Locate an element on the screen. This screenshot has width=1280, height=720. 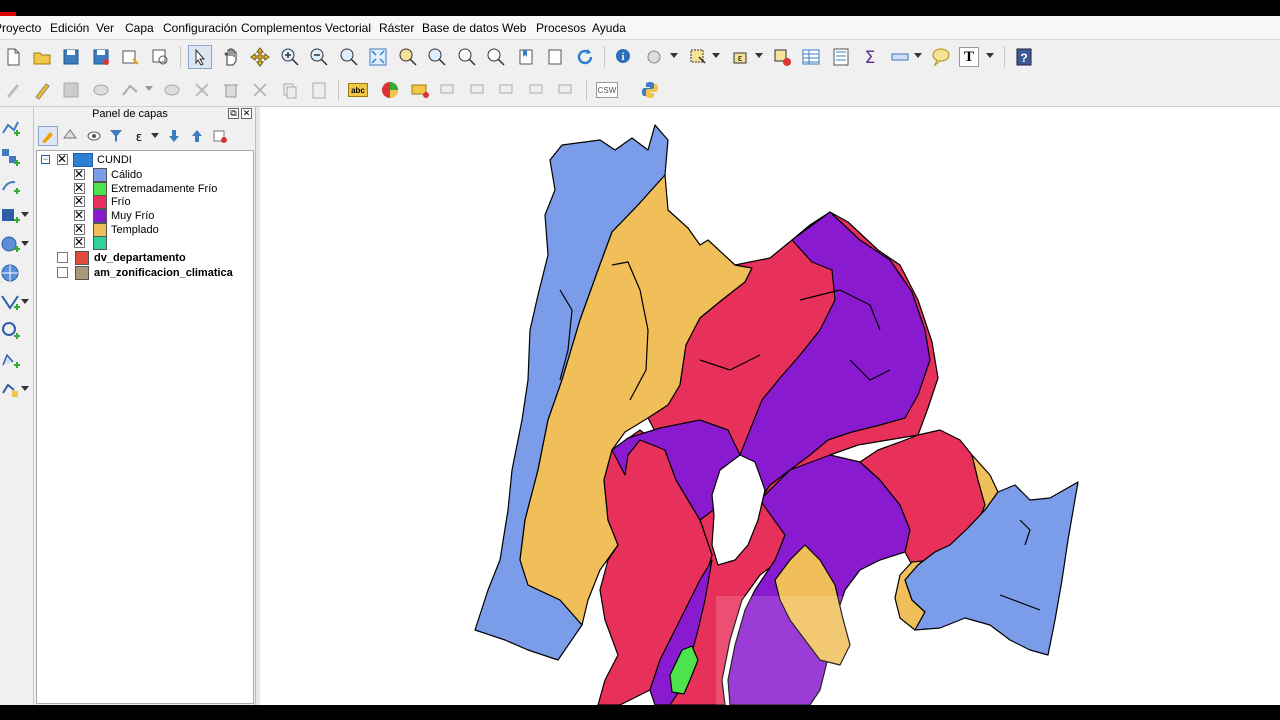
legend-item is located at coordinates (145, 242).